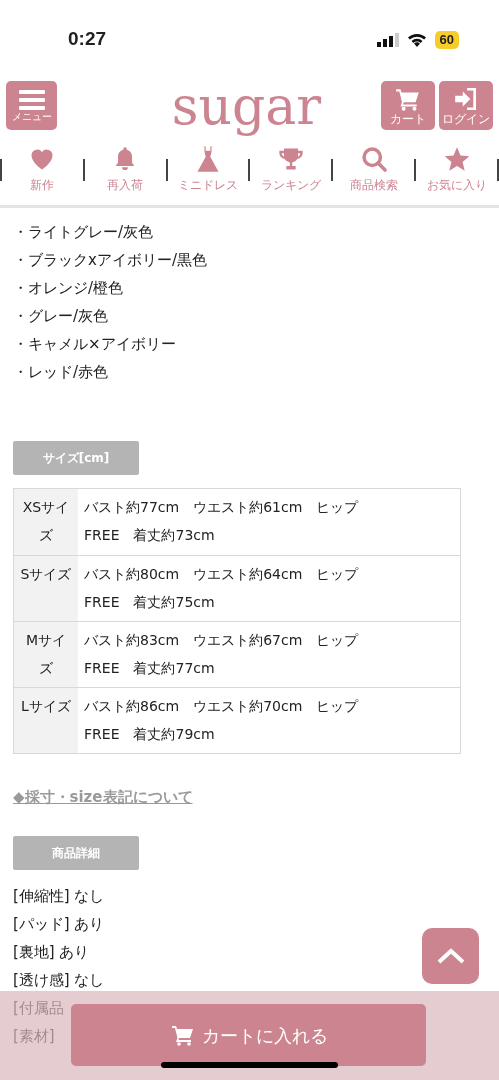 The image size is (499, 1080). What do you see at coordinates (42, 174) in the screenshot?
I see `nav-item: 新作` at bounding box center [42, 174].